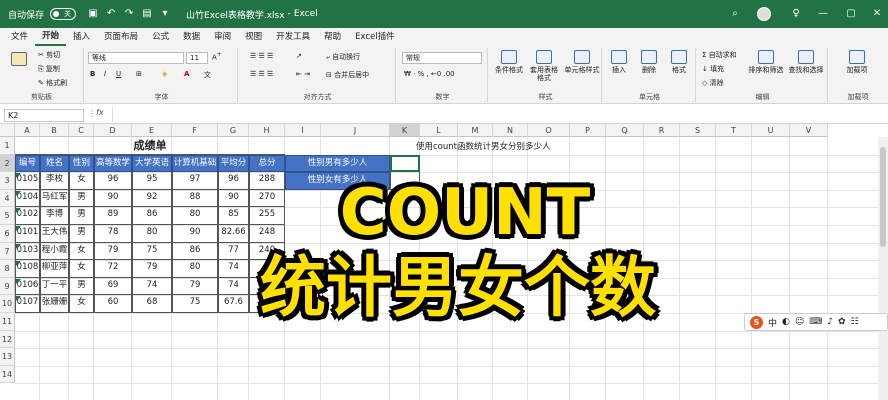 The height and width of the screenshot is (400, 888). Describe the element at coordinates (799, 322) in the screenshot. I see `ime-emoji-icon: ☺` at that location.